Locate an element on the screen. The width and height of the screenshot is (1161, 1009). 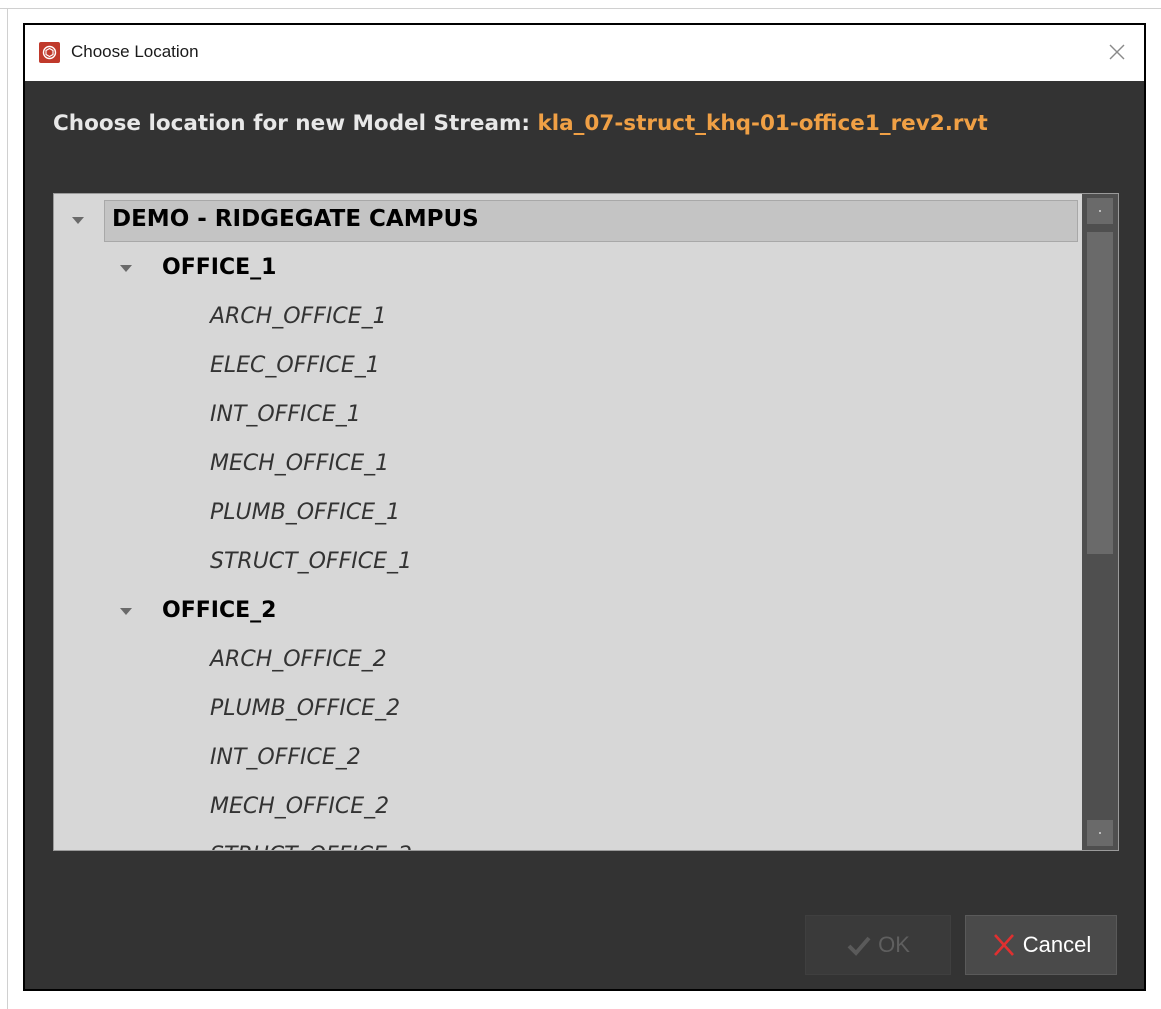
heading-prefix: Choose location for new Model Stream: is located at coordinates (291, 123).